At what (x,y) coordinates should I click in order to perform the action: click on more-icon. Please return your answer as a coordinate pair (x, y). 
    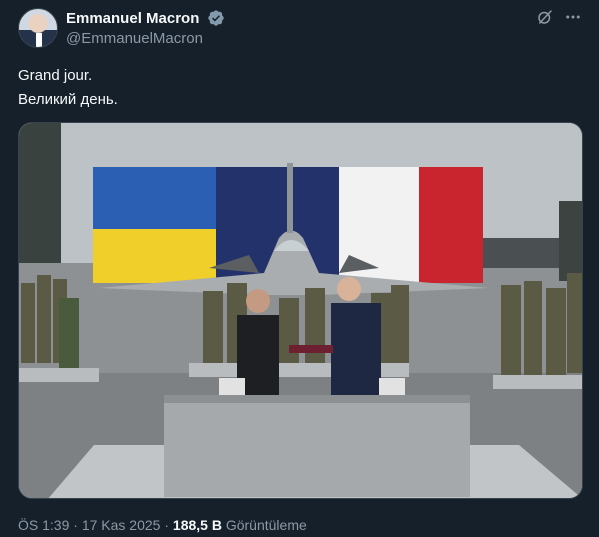
    Looking at the image, I should click on (573, 18).